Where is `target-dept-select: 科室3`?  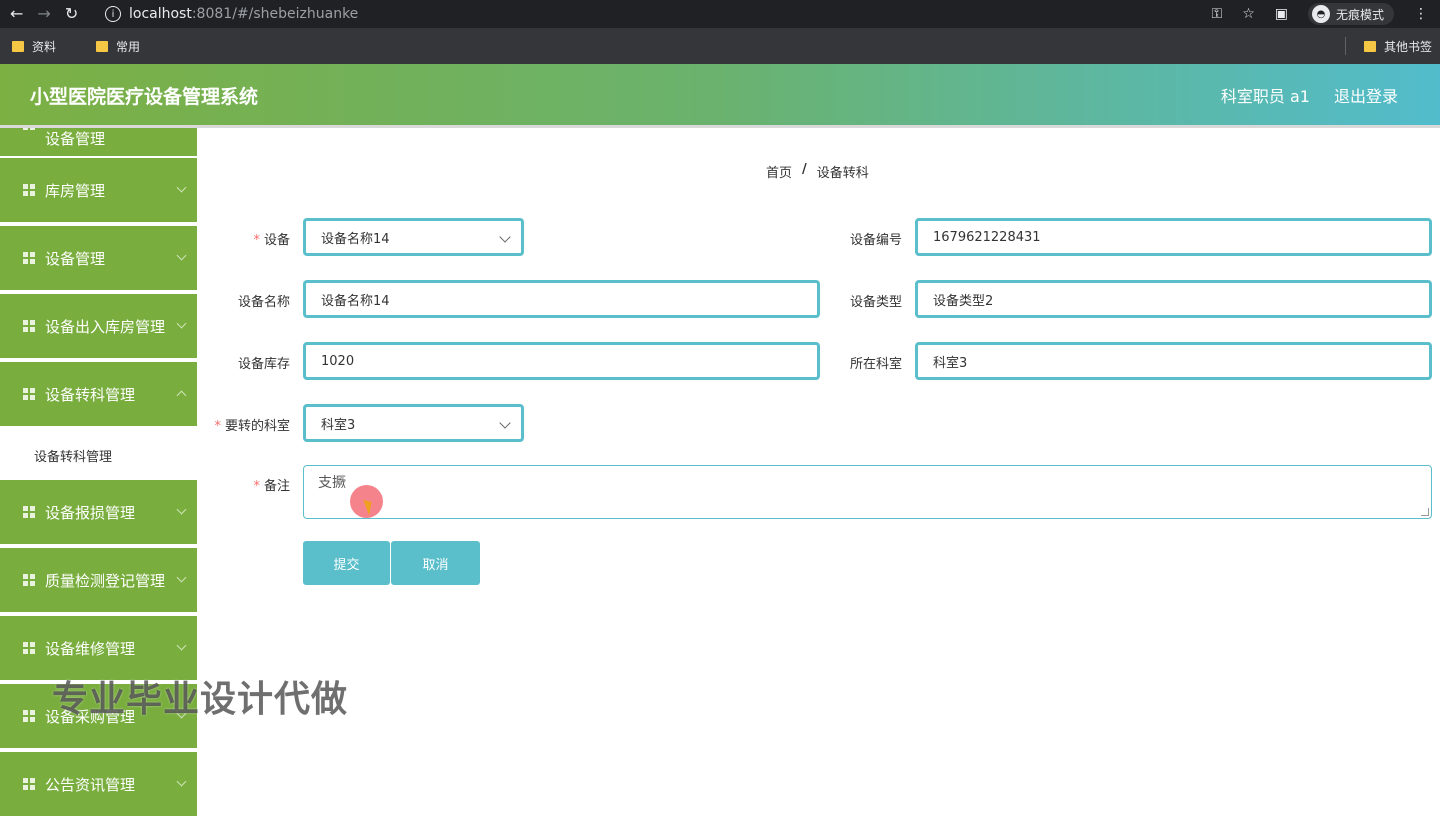 target-dept-select: 科室3 is located at coordinates (413, 423).